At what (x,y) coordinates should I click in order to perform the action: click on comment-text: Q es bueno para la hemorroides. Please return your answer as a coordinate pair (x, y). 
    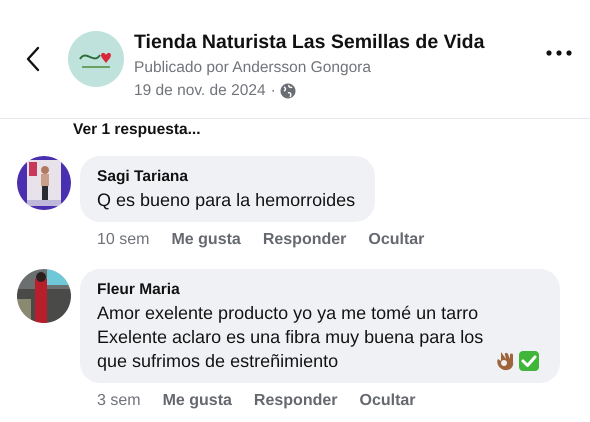
    Looking at the image, I should click on (226, 200).